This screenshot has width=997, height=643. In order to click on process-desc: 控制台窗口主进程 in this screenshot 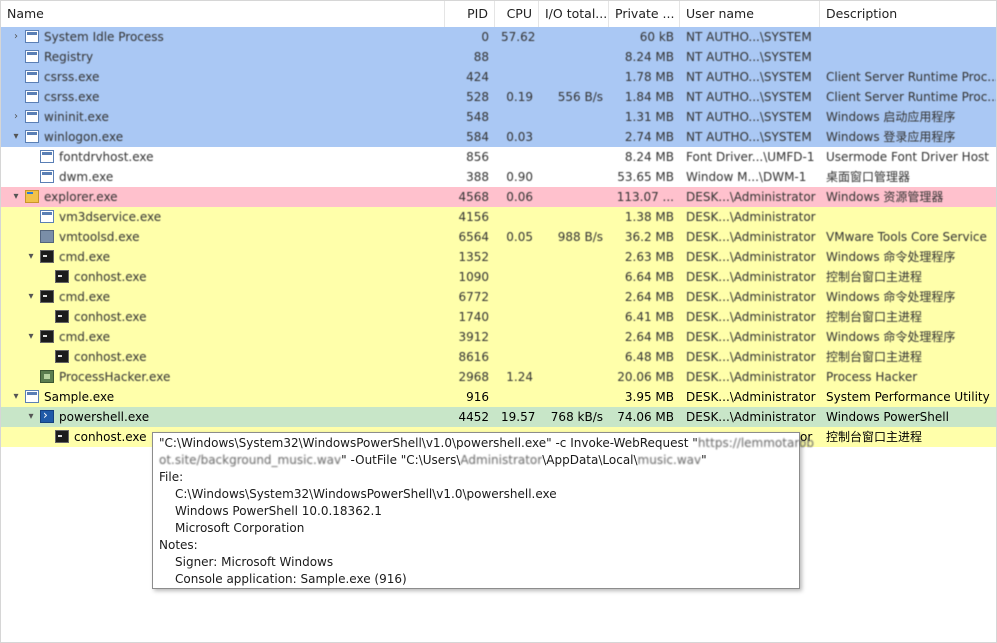, I will do `click(874, 277)`.